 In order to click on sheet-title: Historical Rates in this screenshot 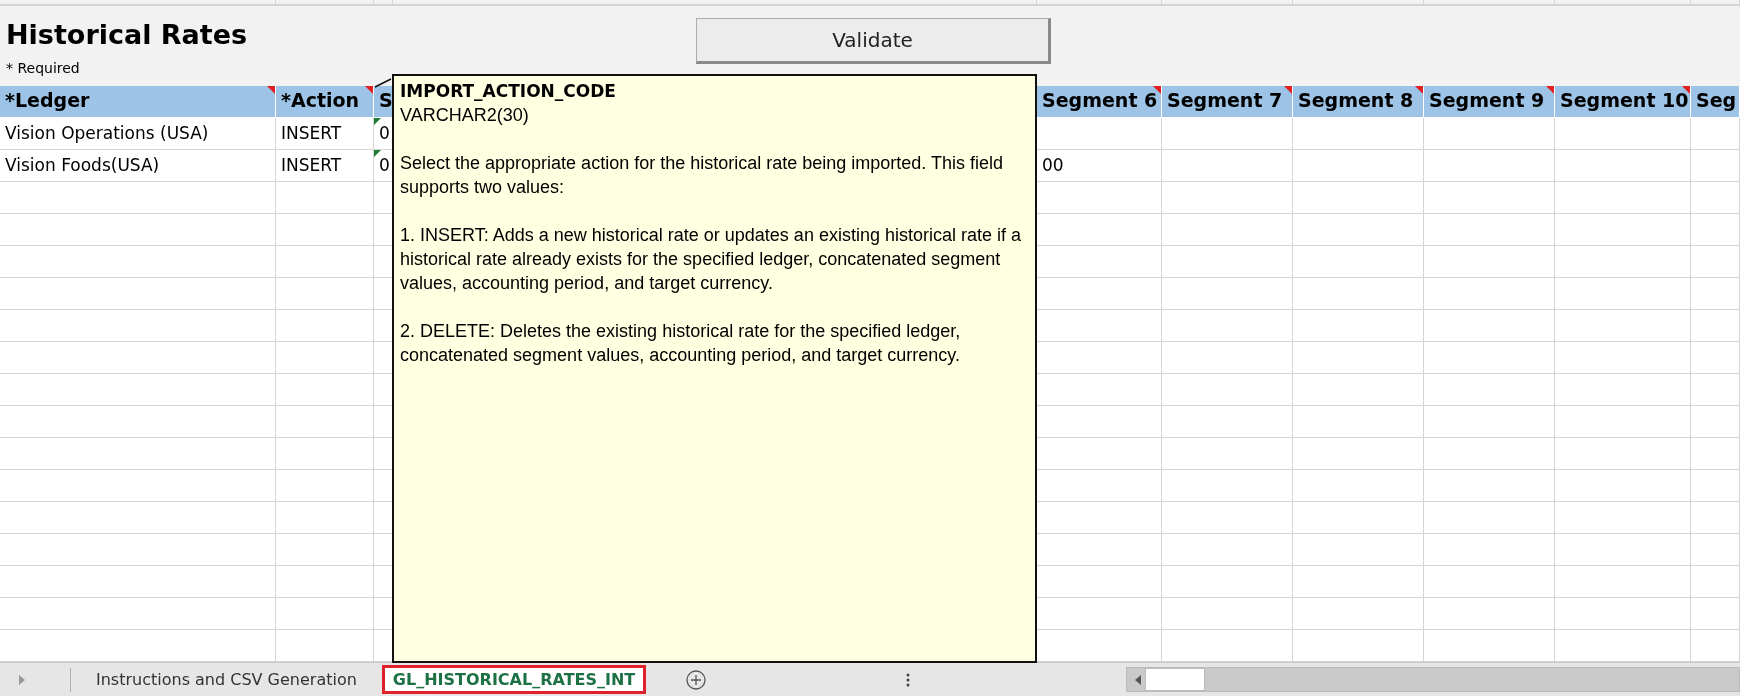, I will do `click(127, 34)`.